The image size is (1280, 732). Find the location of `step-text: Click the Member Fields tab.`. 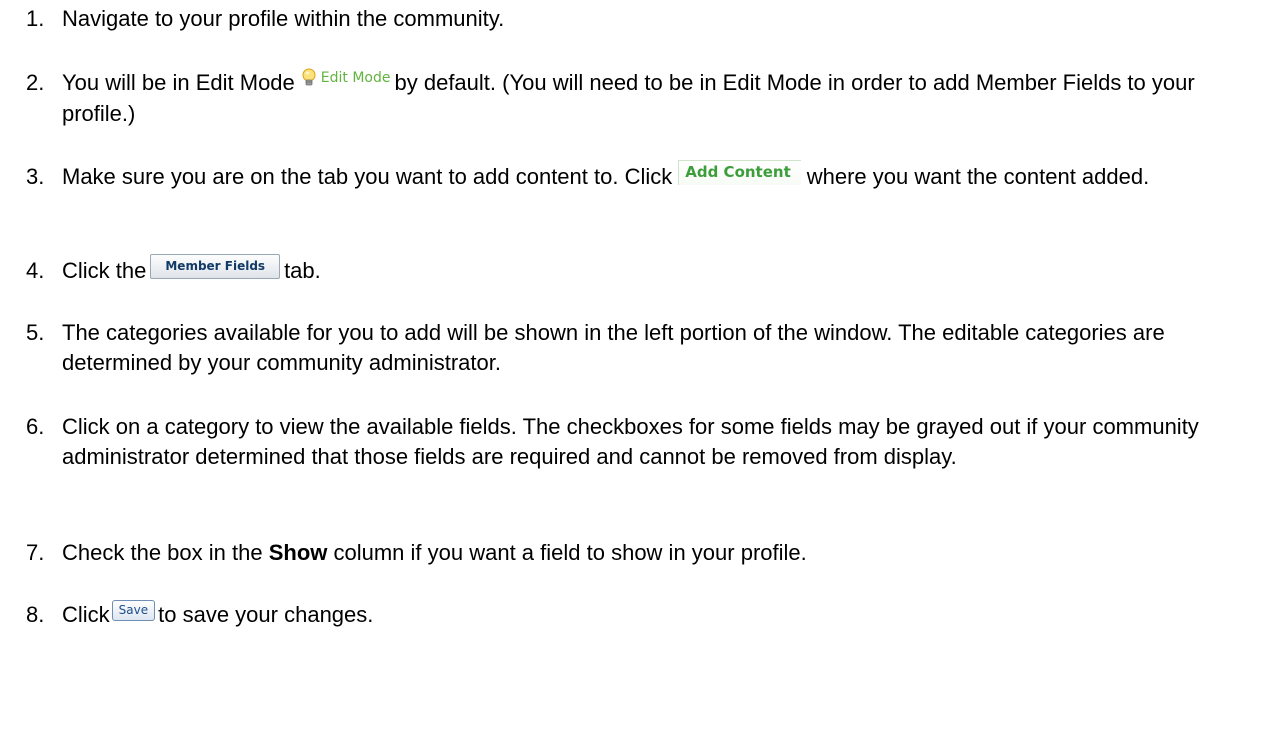

step-text: Click the Member Fields tab. is located at coordinates (661, 269).